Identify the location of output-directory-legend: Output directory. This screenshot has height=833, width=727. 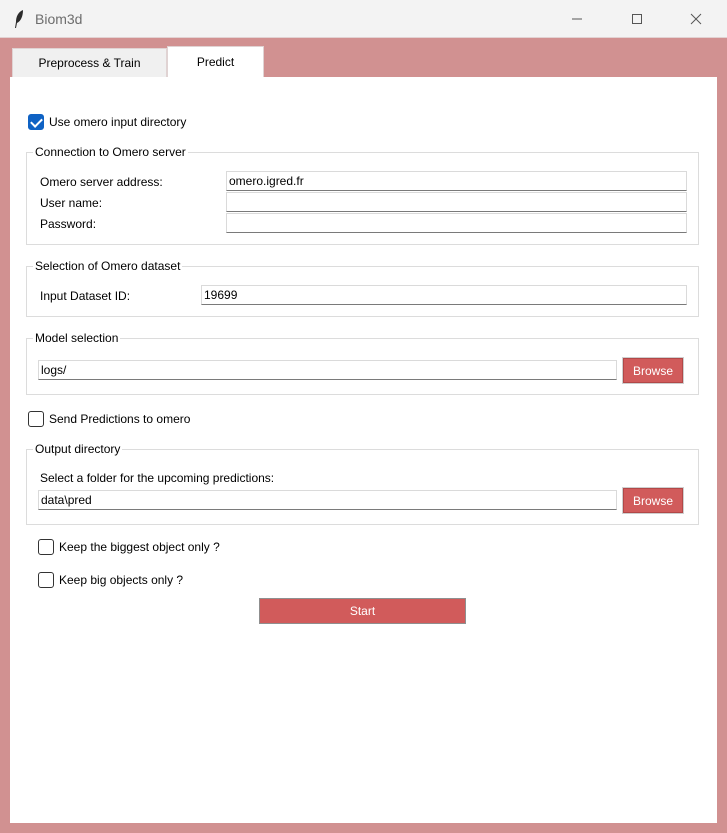
(78, 449).